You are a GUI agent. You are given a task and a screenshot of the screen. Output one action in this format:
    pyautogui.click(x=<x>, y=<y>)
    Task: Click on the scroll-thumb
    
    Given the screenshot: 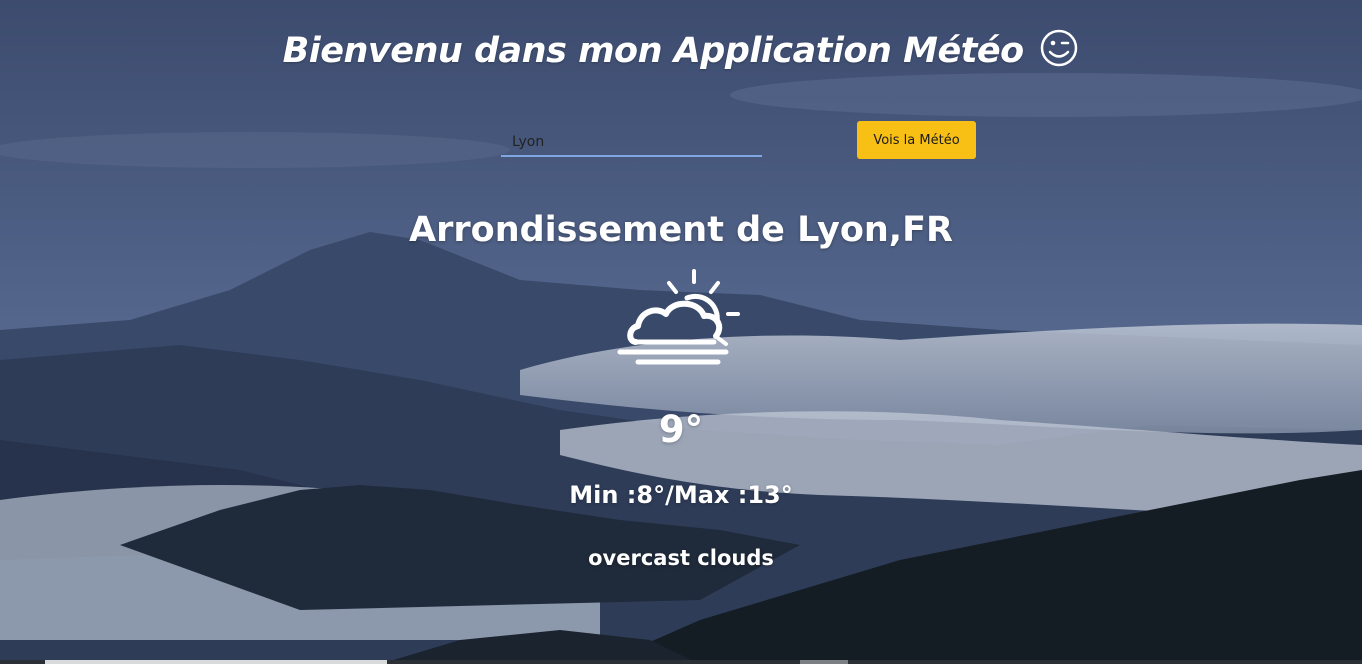 What is the action you would take?
    pyautogui.click(x=216, y=662)
    